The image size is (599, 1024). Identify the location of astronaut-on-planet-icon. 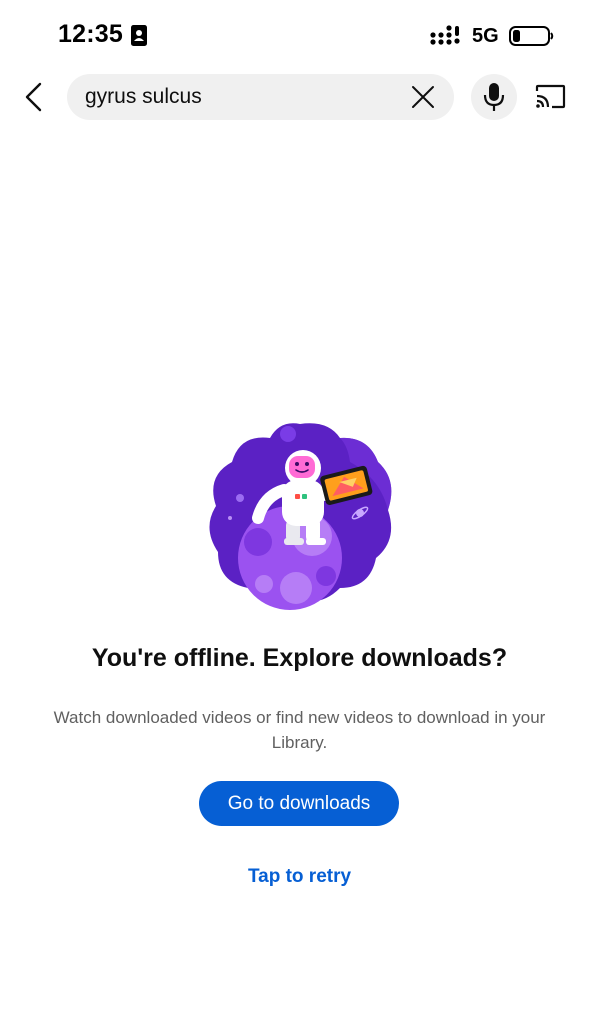
(300, 516).